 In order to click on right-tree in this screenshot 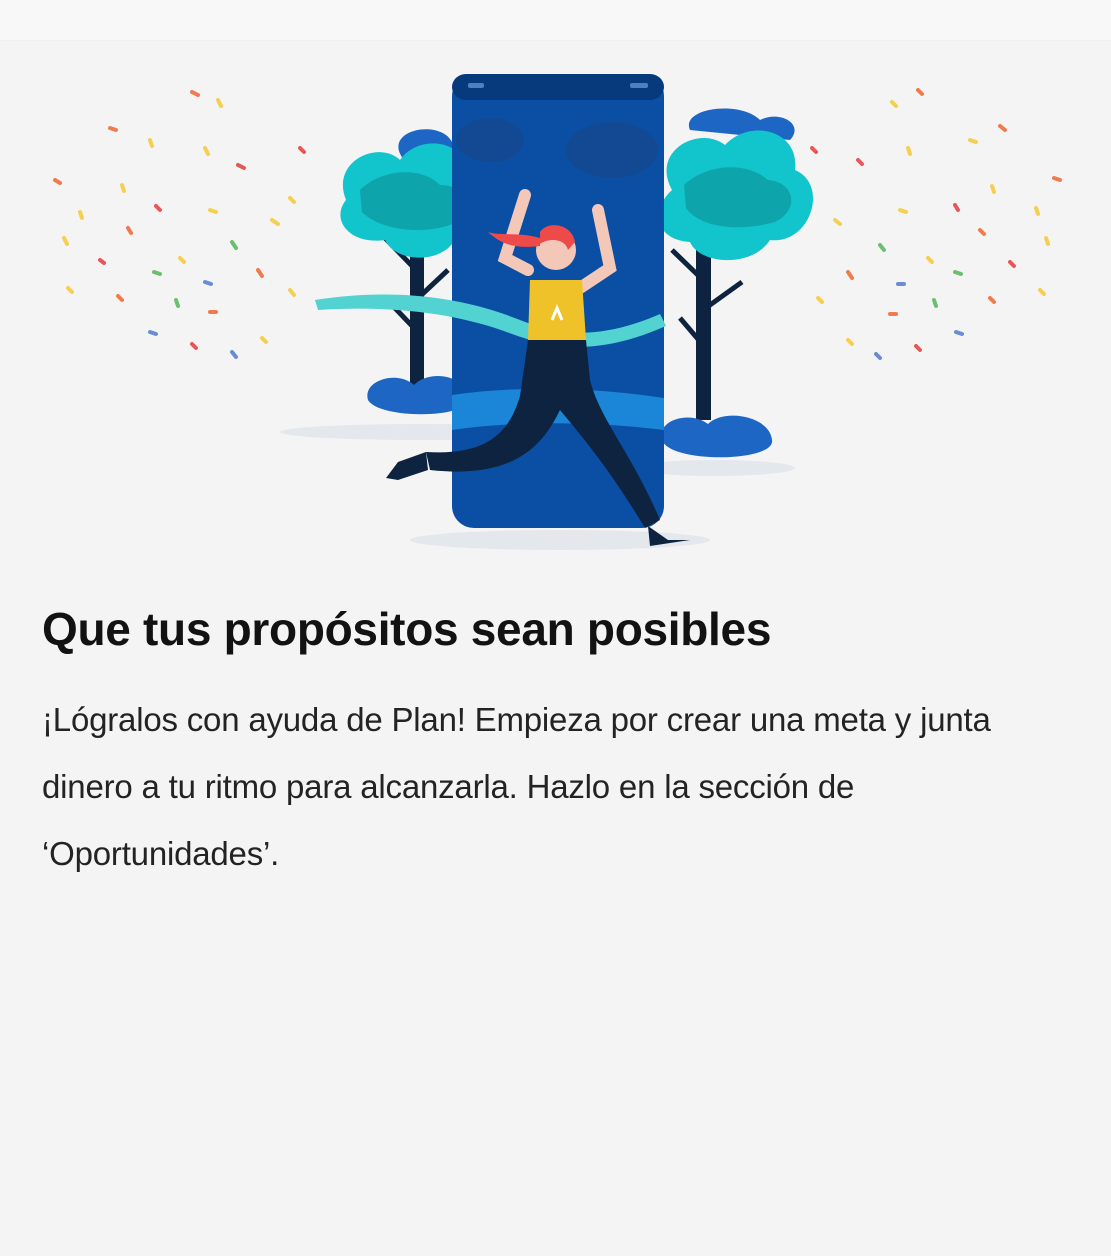, I will do `click(736, 283)`.